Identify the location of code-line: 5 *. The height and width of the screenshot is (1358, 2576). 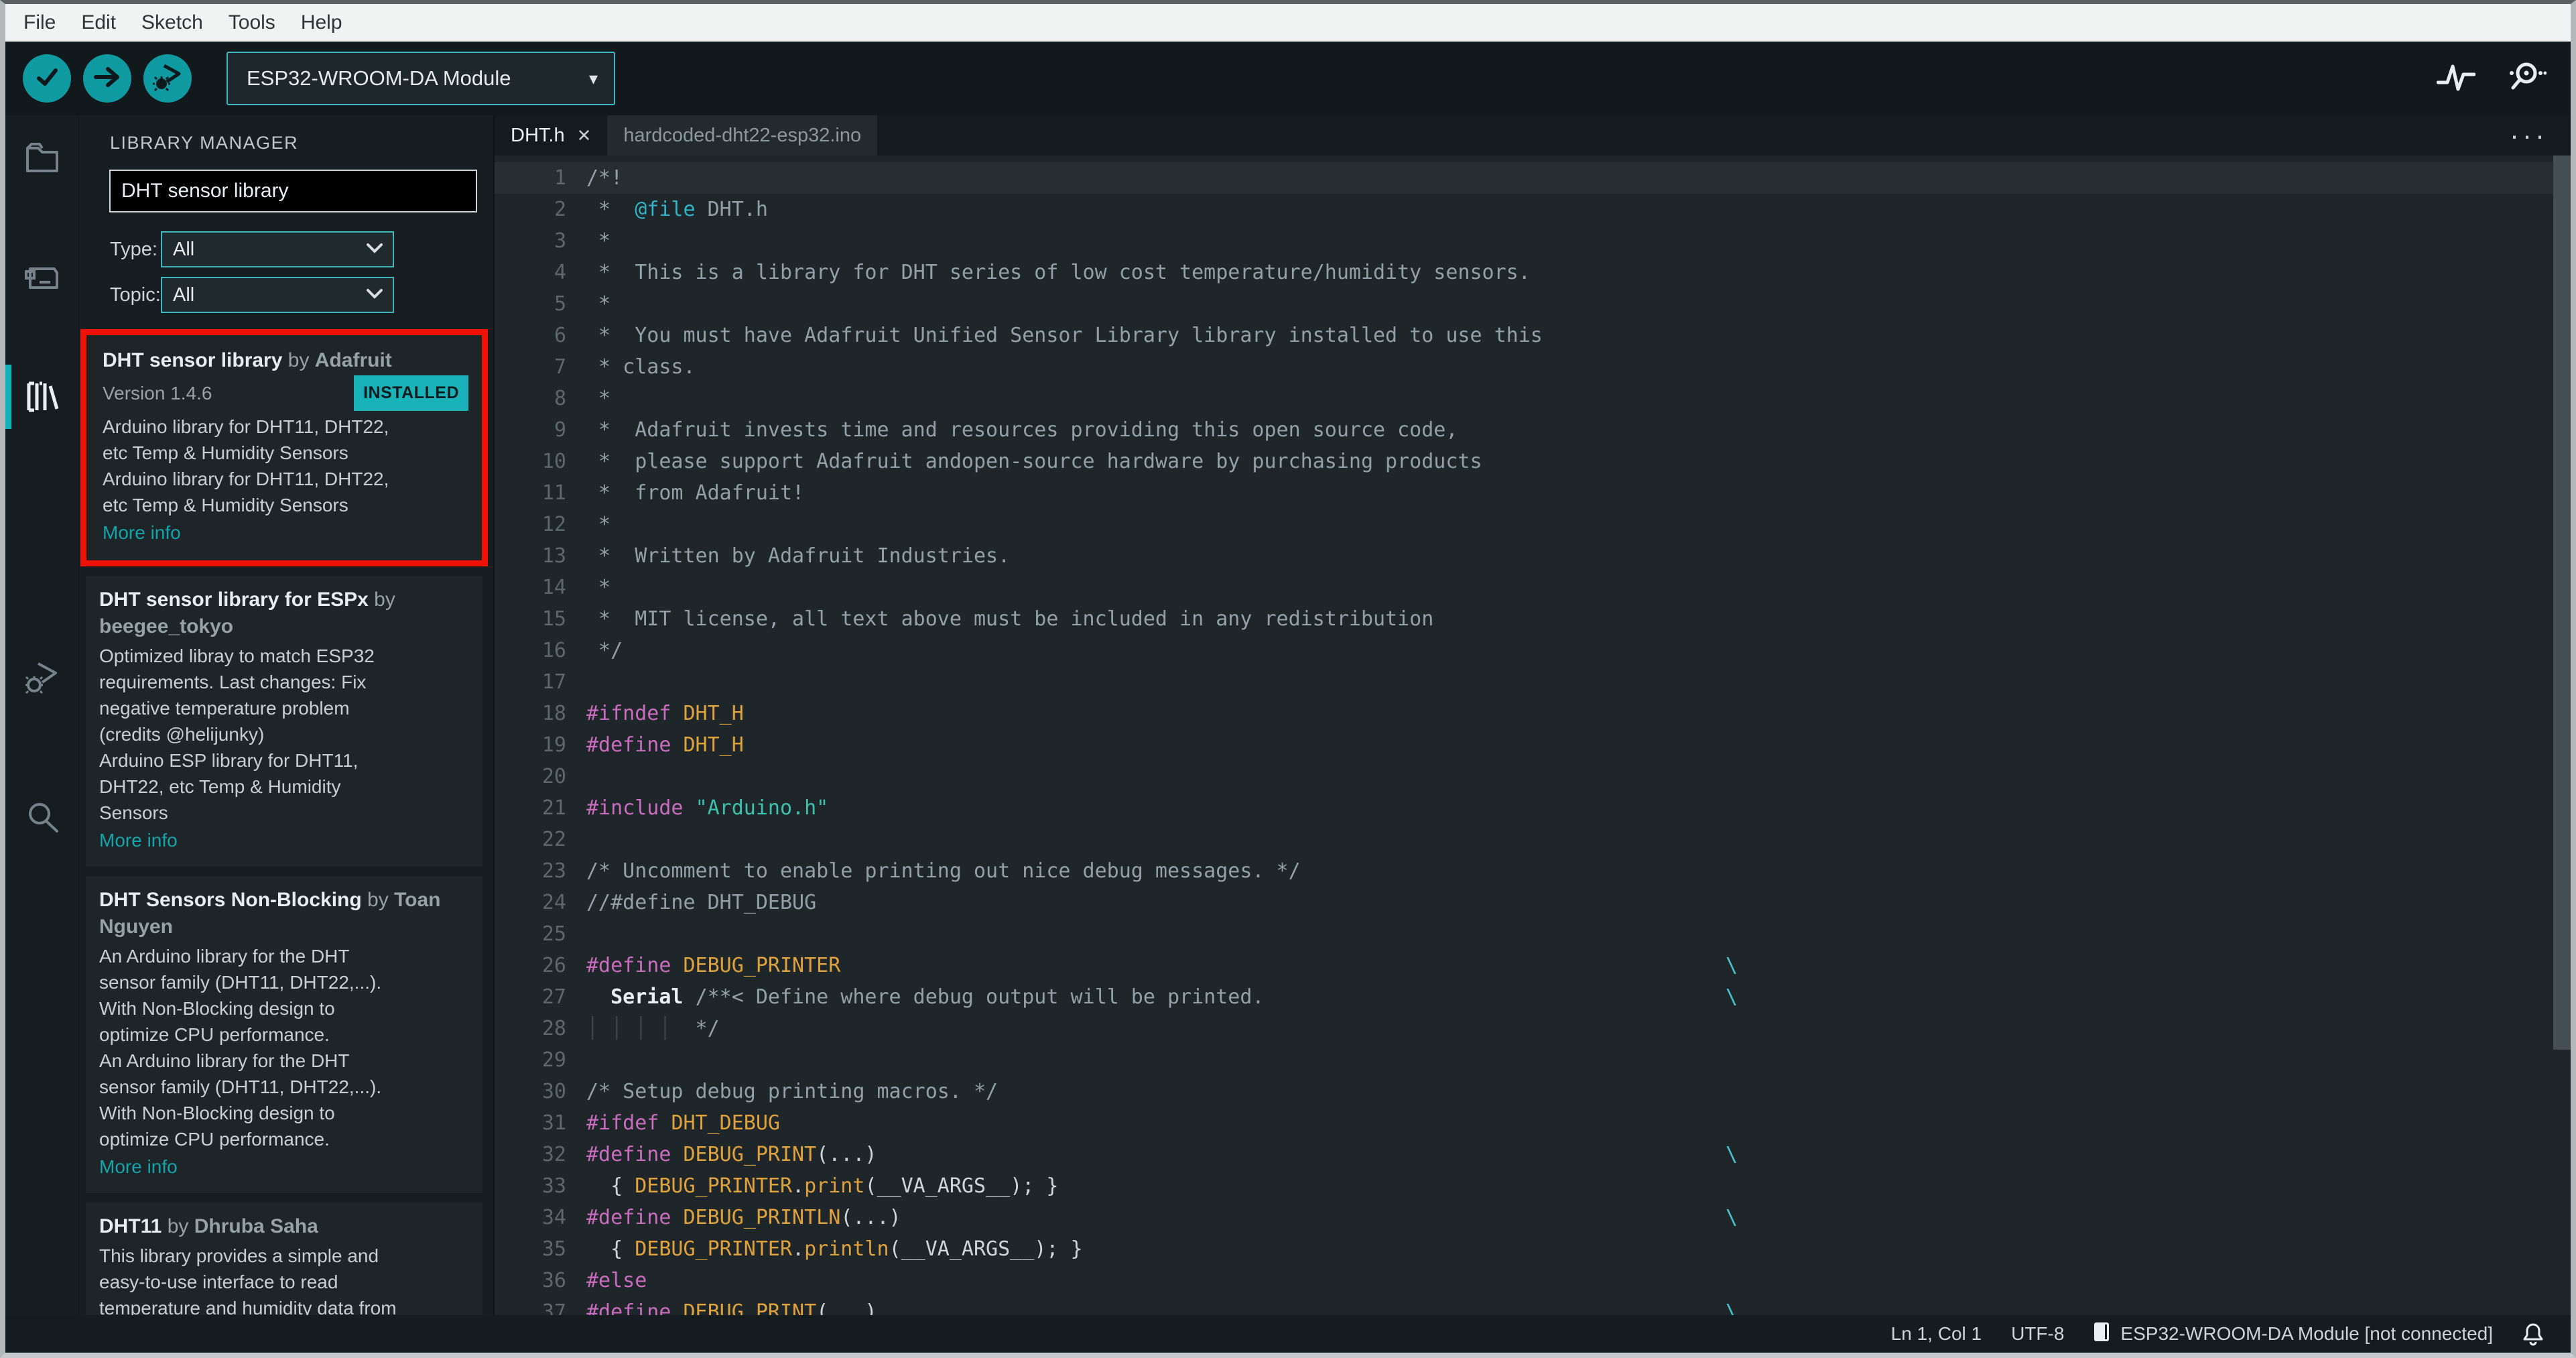
(1533, 304).